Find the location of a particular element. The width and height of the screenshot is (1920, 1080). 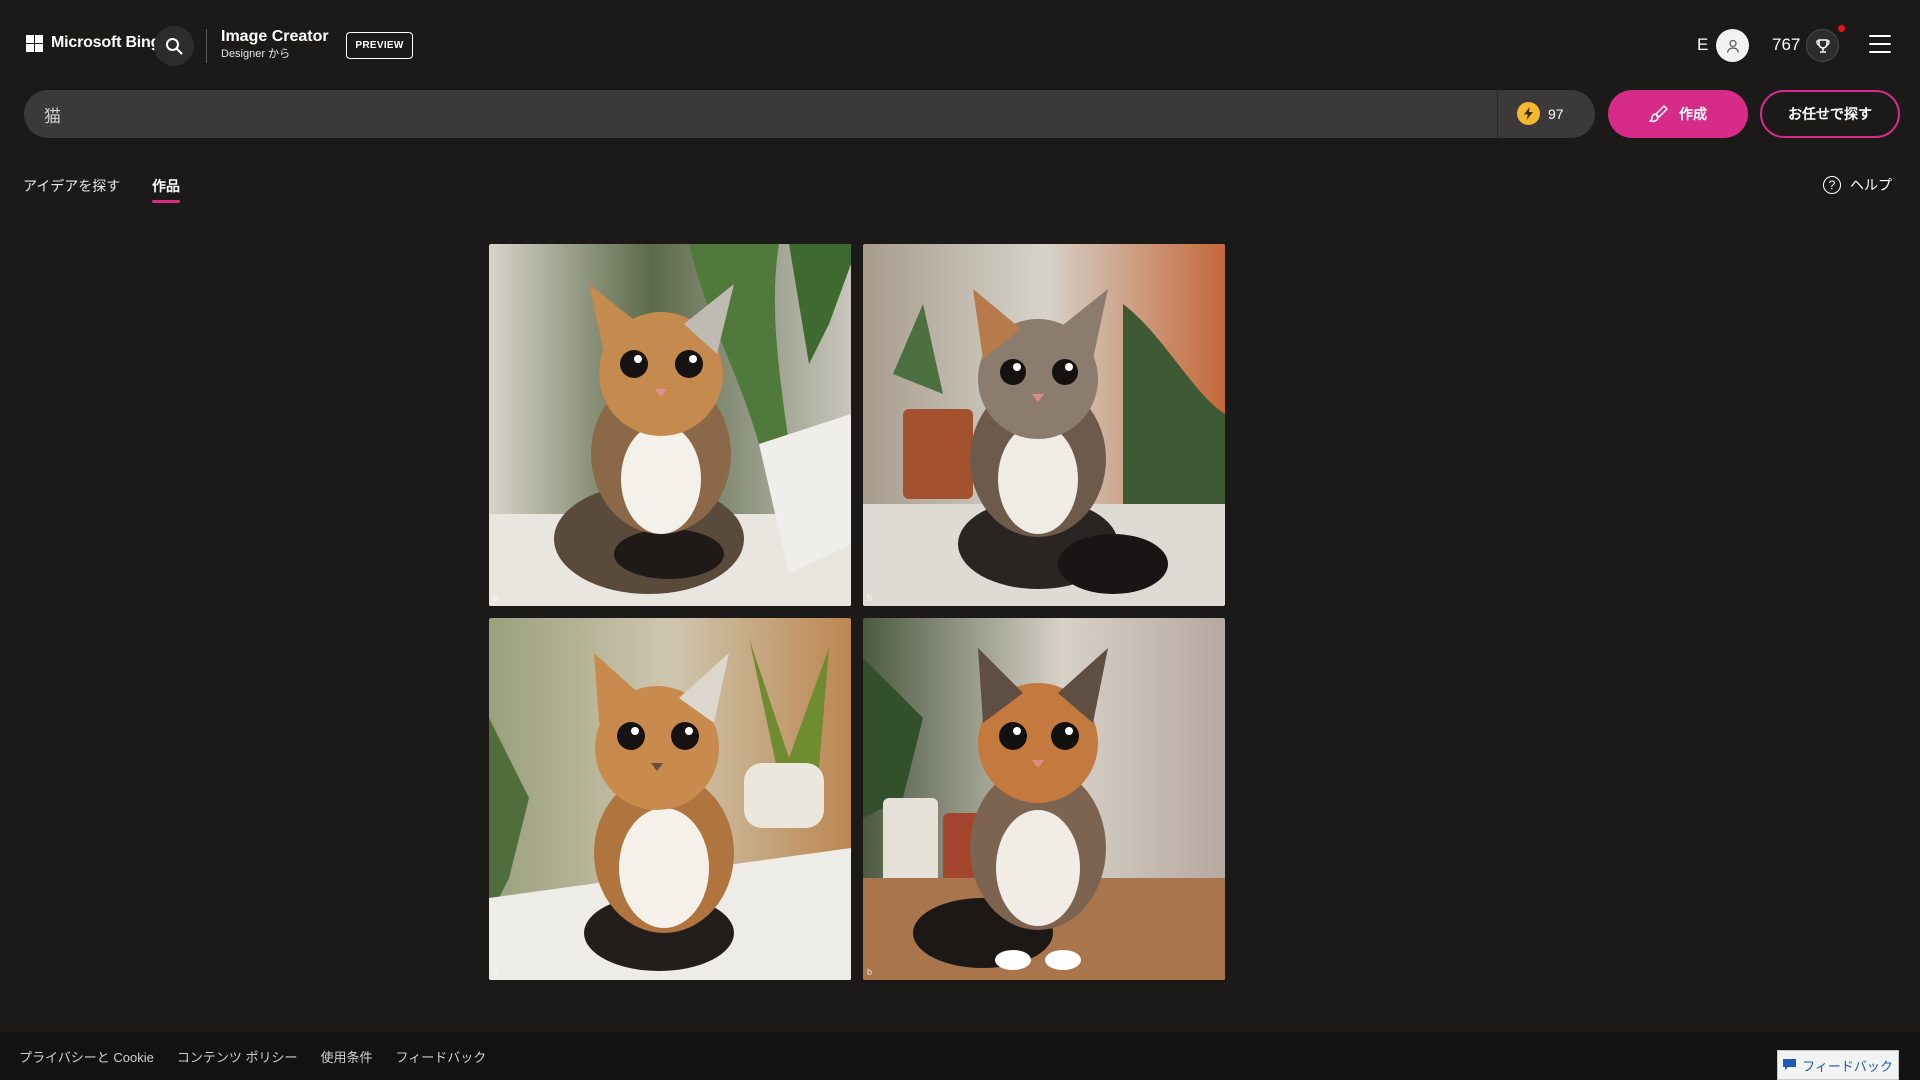

content-policy-link: コンテンツ ポリシー is located at coordinates (237, 1056).